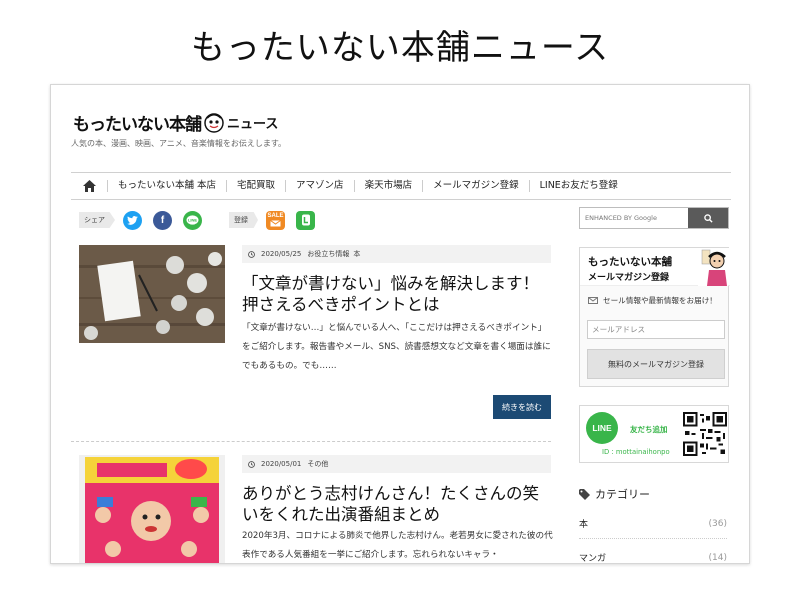 The image size is (800, 600). I want to click on category-item: マンガ (14), so click(653, 553).